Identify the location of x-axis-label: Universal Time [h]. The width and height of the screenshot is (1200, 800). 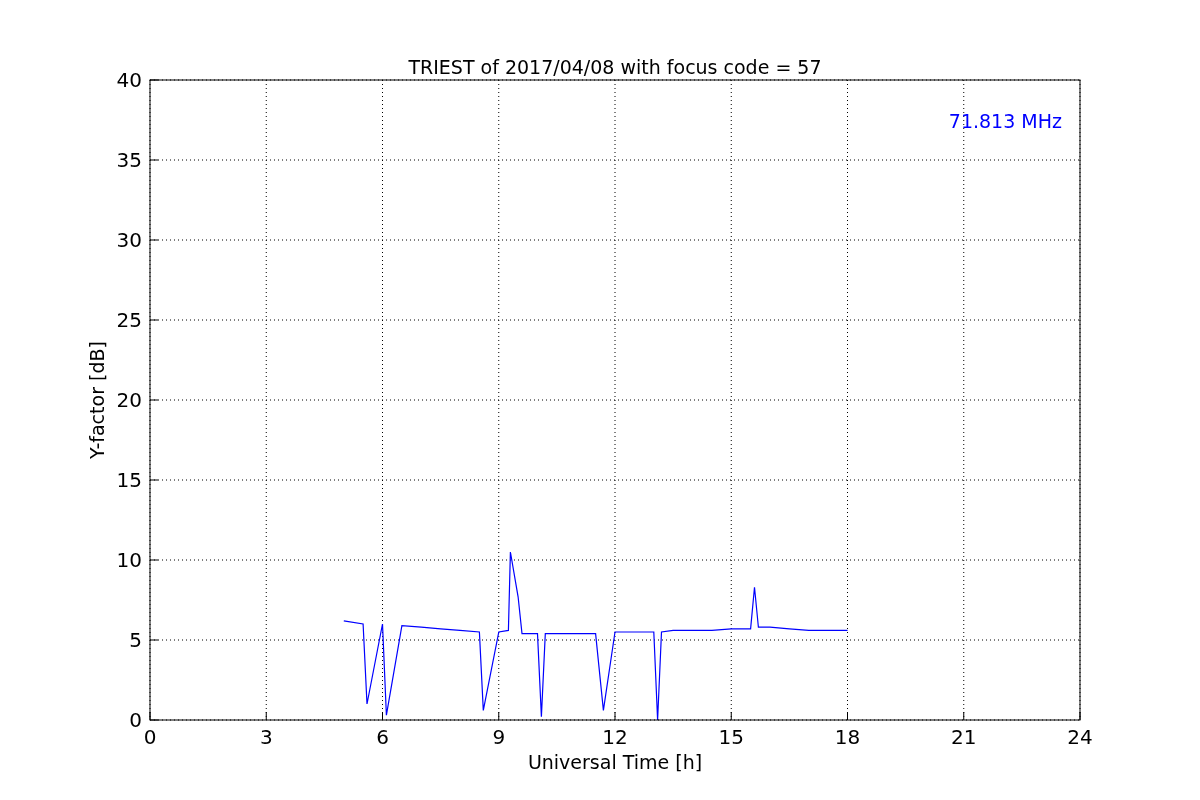
(615, 762).